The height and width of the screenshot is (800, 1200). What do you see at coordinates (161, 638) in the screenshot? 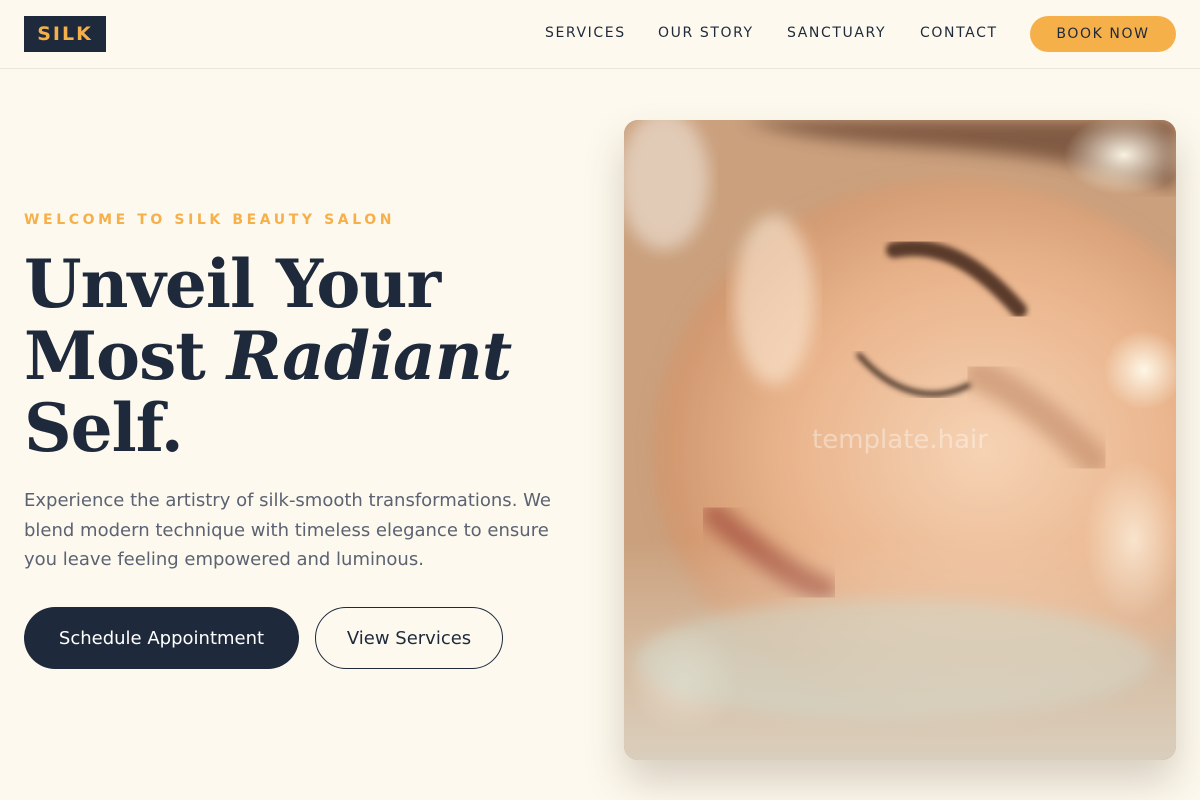
I see `schedule-appointment-button: Schedule Appointment` at bounding box center [161, 638].